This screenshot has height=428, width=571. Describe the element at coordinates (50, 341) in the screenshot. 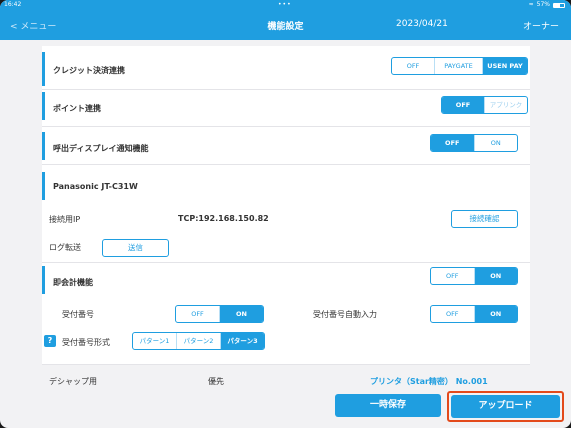

I see `help-icon: ?` at that location.